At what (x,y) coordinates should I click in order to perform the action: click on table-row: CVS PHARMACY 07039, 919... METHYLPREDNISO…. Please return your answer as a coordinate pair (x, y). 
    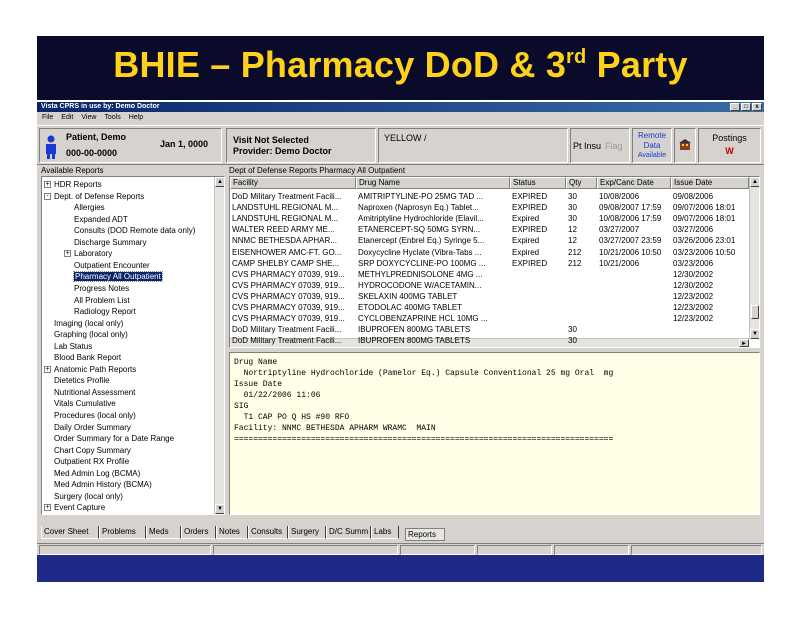
    Looking at the image, I should click on (489, 274).